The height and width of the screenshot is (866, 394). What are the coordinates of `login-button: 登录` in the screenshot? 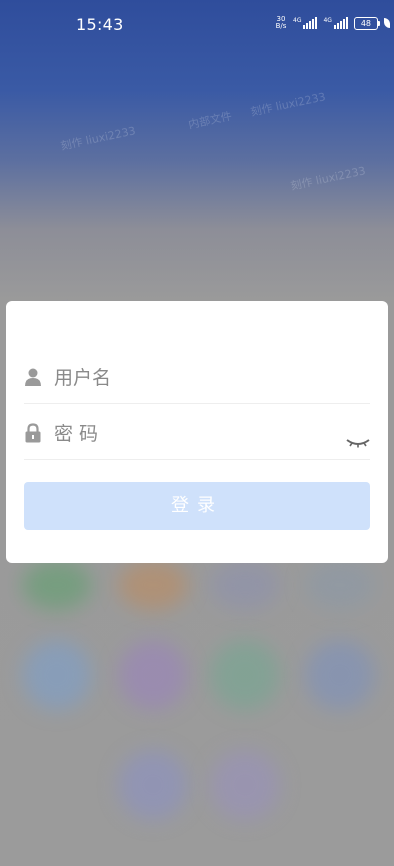 It's located at (197, 506).